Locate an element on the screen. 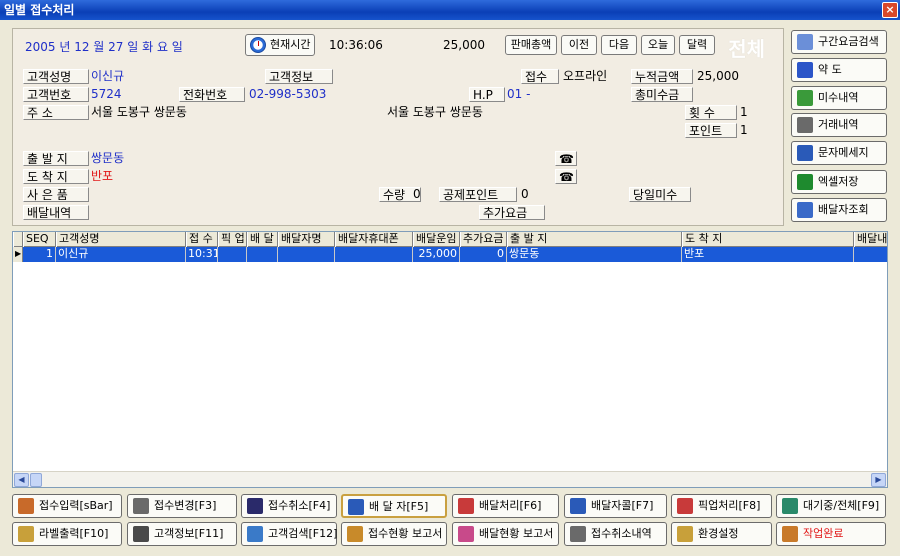 The image size is (900, 556). customer-info-label: 고객정보 is located at coordinates (299, 76).